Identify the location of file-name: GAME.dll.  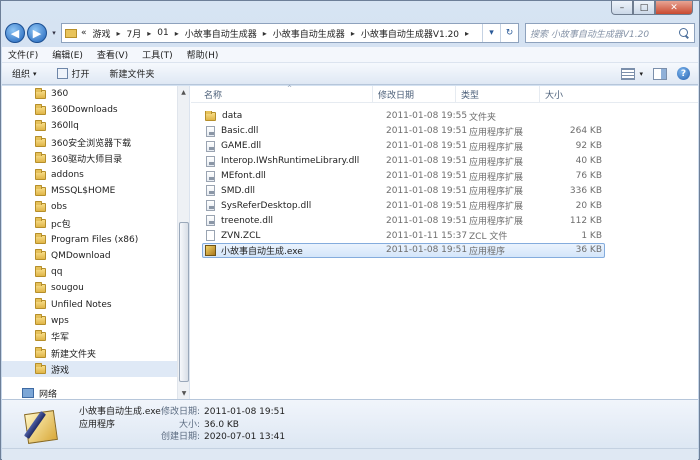
(241, 146).